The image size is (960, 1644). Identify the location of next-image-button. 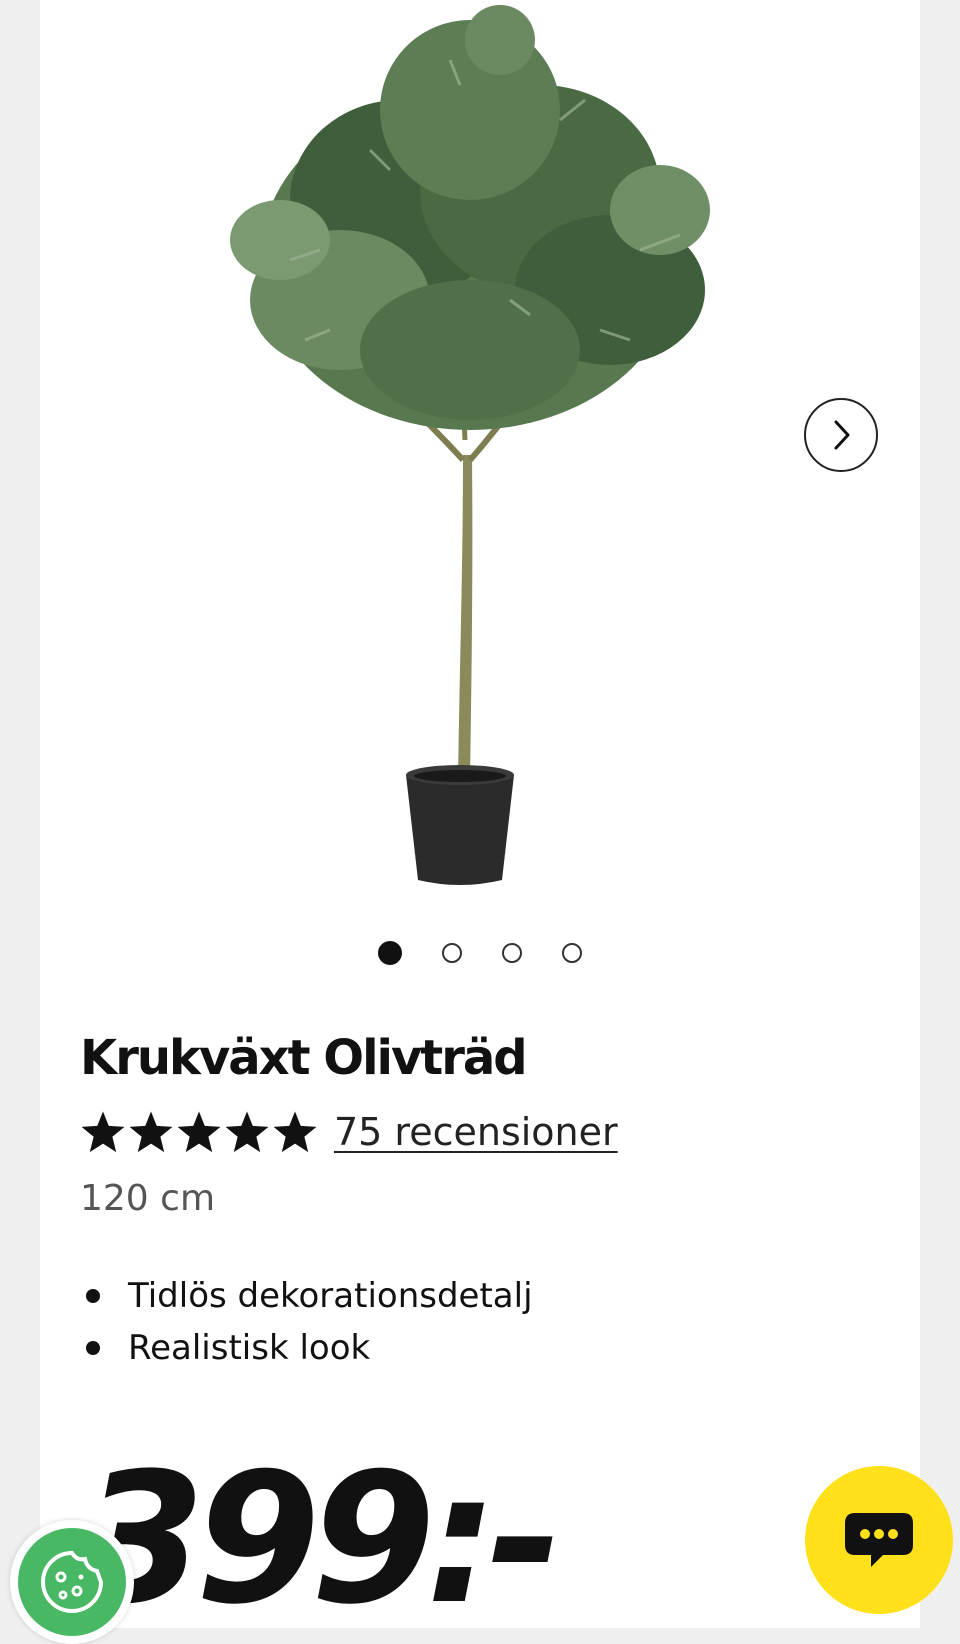
(841, 435).